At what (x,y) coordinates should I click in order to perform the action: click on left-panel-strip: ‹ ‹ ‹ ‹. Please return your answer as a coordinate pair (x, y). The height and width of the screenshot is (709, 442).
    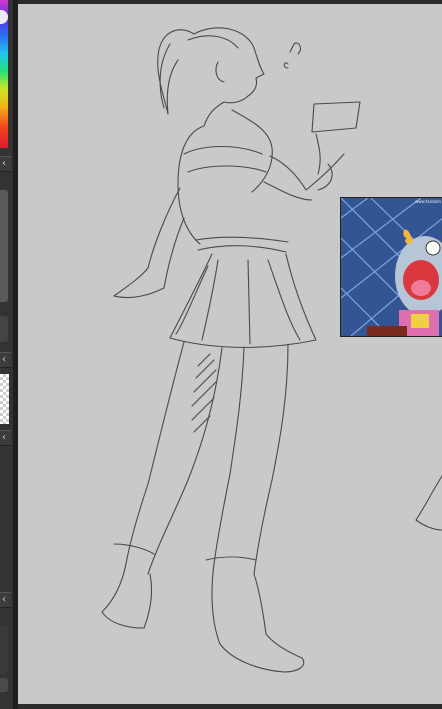
    Looking at the image, I should click on (6, 354).